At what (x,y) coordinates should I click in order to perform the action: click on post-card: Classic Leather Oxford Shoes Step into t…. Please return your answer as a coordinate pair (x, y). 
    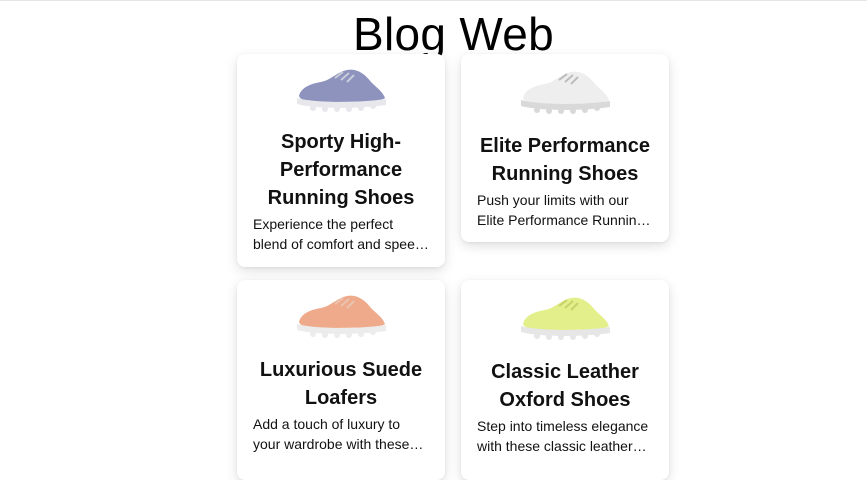
    Looking at the image, I should click on (565, 380).